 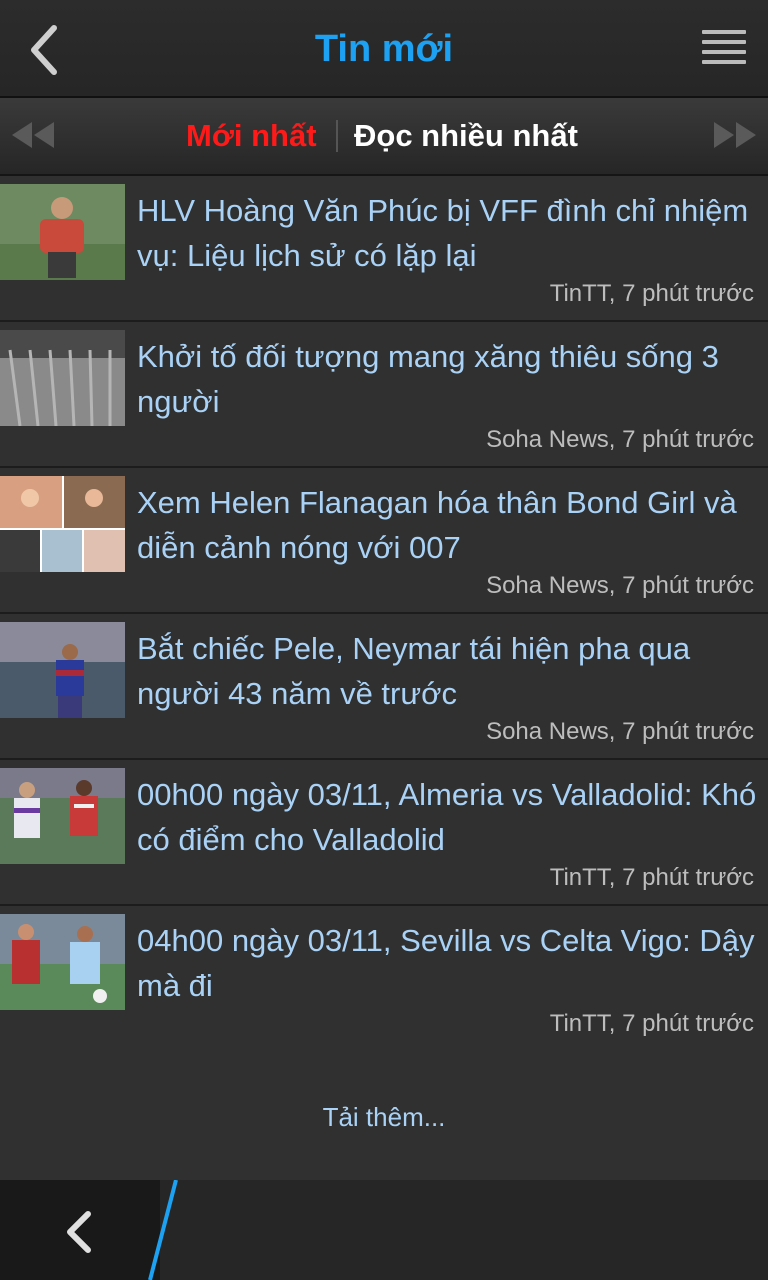 What do you see at coordinates (80, 1232) in the screenshot?
I see `nav-back-icon` at bounding box center [80, 1232].